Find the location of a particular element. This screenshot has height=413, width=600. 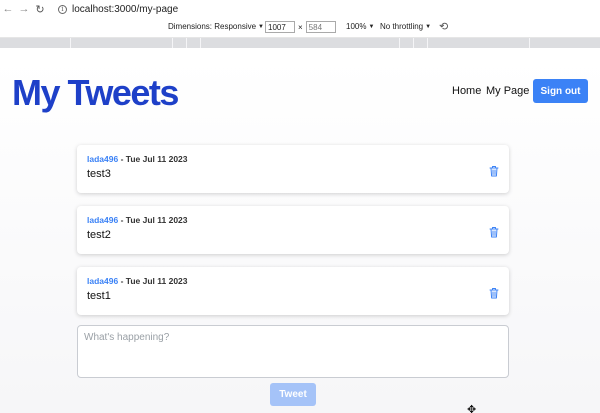

tweet-card: lada496 - Tue Jul 11 2023 test2 is located at coordinates (293, 230).